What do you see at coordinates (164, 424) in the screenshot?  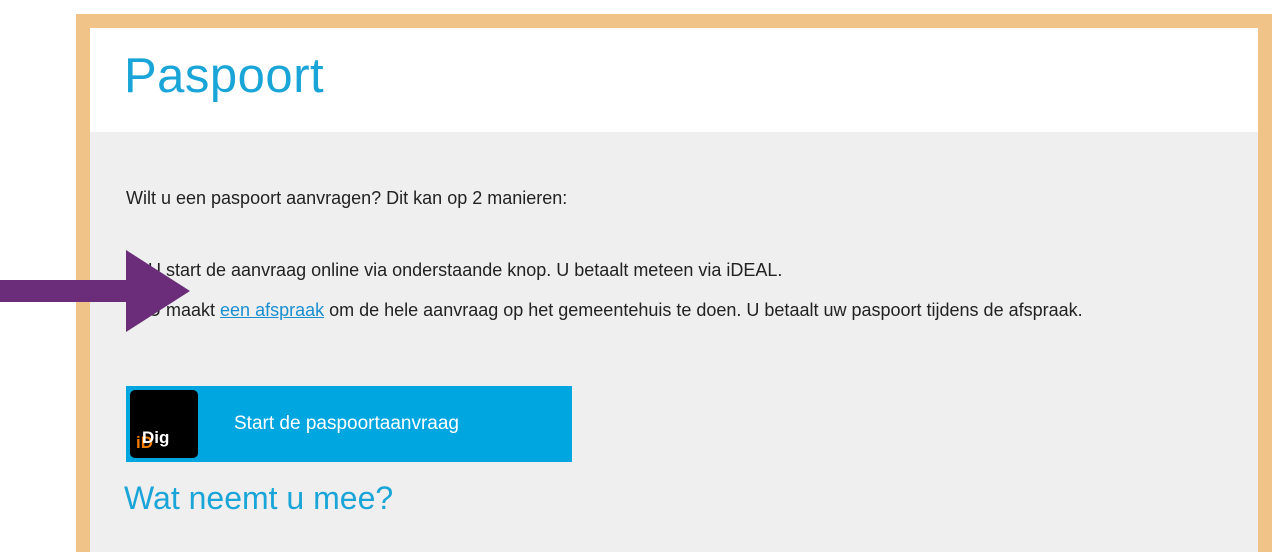 I see `digid-logo: Dig iD` at bounding box center [164, 424].